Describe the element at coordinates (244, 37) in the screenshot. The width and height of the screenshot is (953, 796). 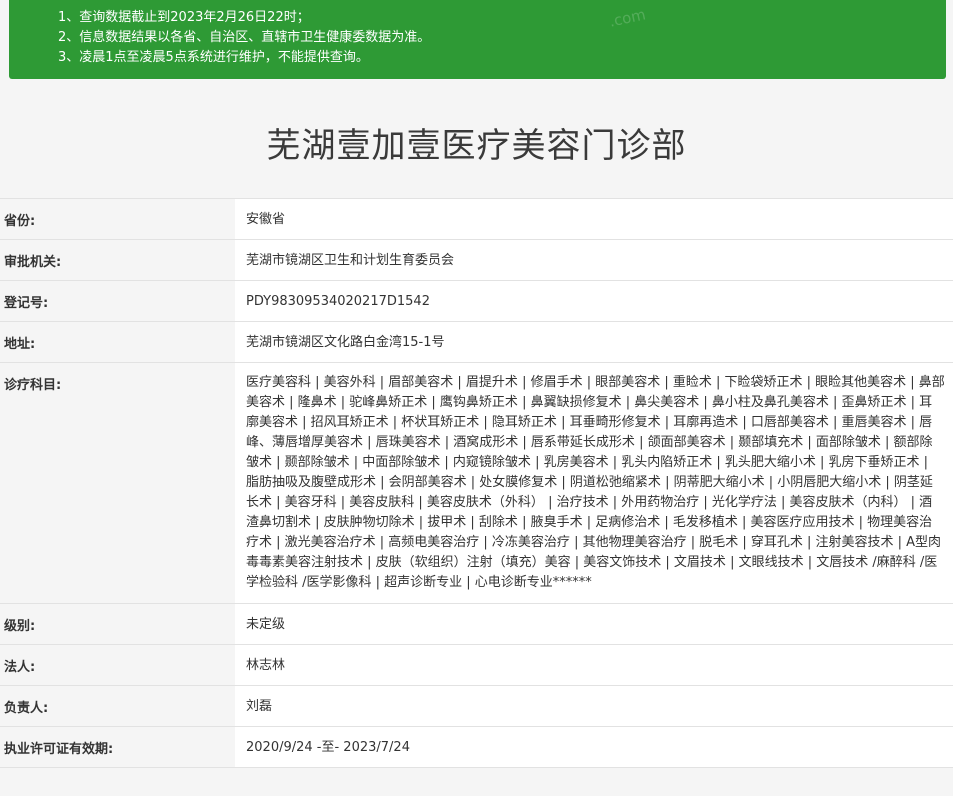
I see `notice-line-2: 2、信息数据结果以各省、自治区、直辖市卫生健康委数据为准。` at that location.